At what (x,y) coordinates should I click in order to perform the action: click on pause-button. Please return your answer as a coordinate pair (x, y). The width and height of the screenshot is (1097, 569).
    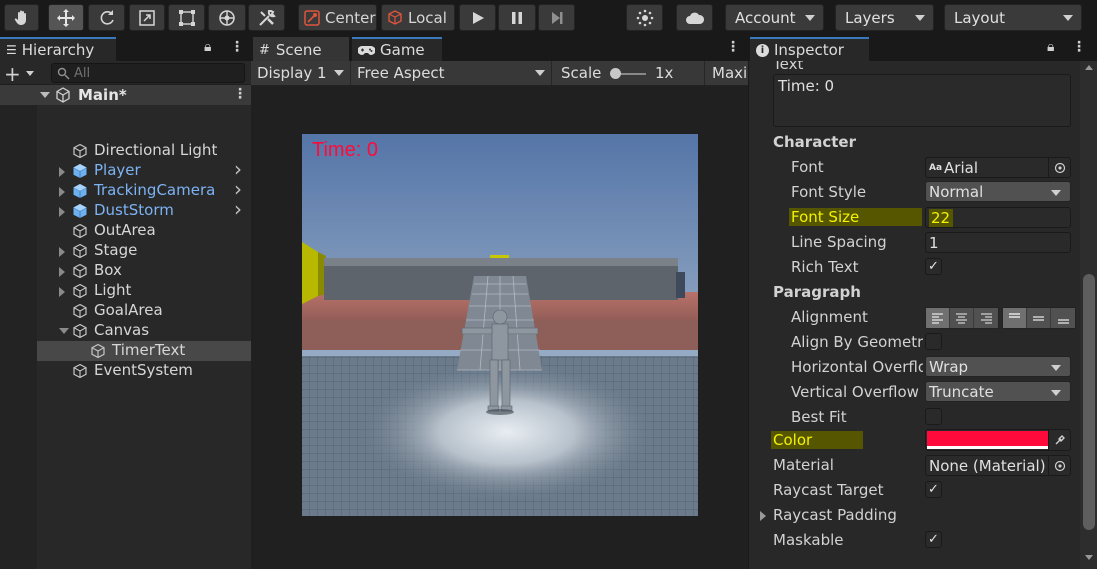
    Looking at the image, I should click on (517, 17).